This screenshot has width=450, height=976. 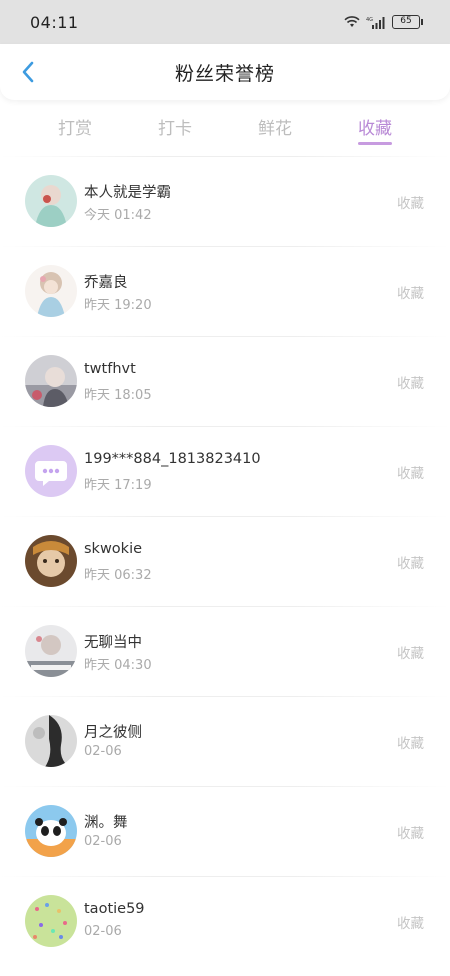 What do you see at coordinates (375, 22) in the screenshot?
I see `cellular-signal-icon: 4G` at bounding box center [375, 22].